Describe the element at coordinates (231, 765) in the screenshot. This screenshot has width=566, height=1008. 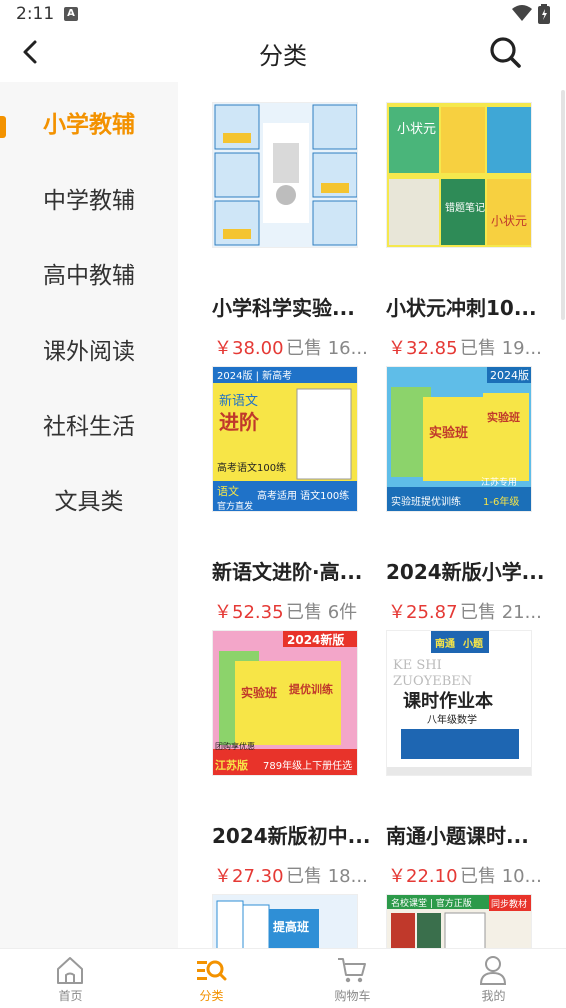
I see `svg-text: 江苏版` at that location.